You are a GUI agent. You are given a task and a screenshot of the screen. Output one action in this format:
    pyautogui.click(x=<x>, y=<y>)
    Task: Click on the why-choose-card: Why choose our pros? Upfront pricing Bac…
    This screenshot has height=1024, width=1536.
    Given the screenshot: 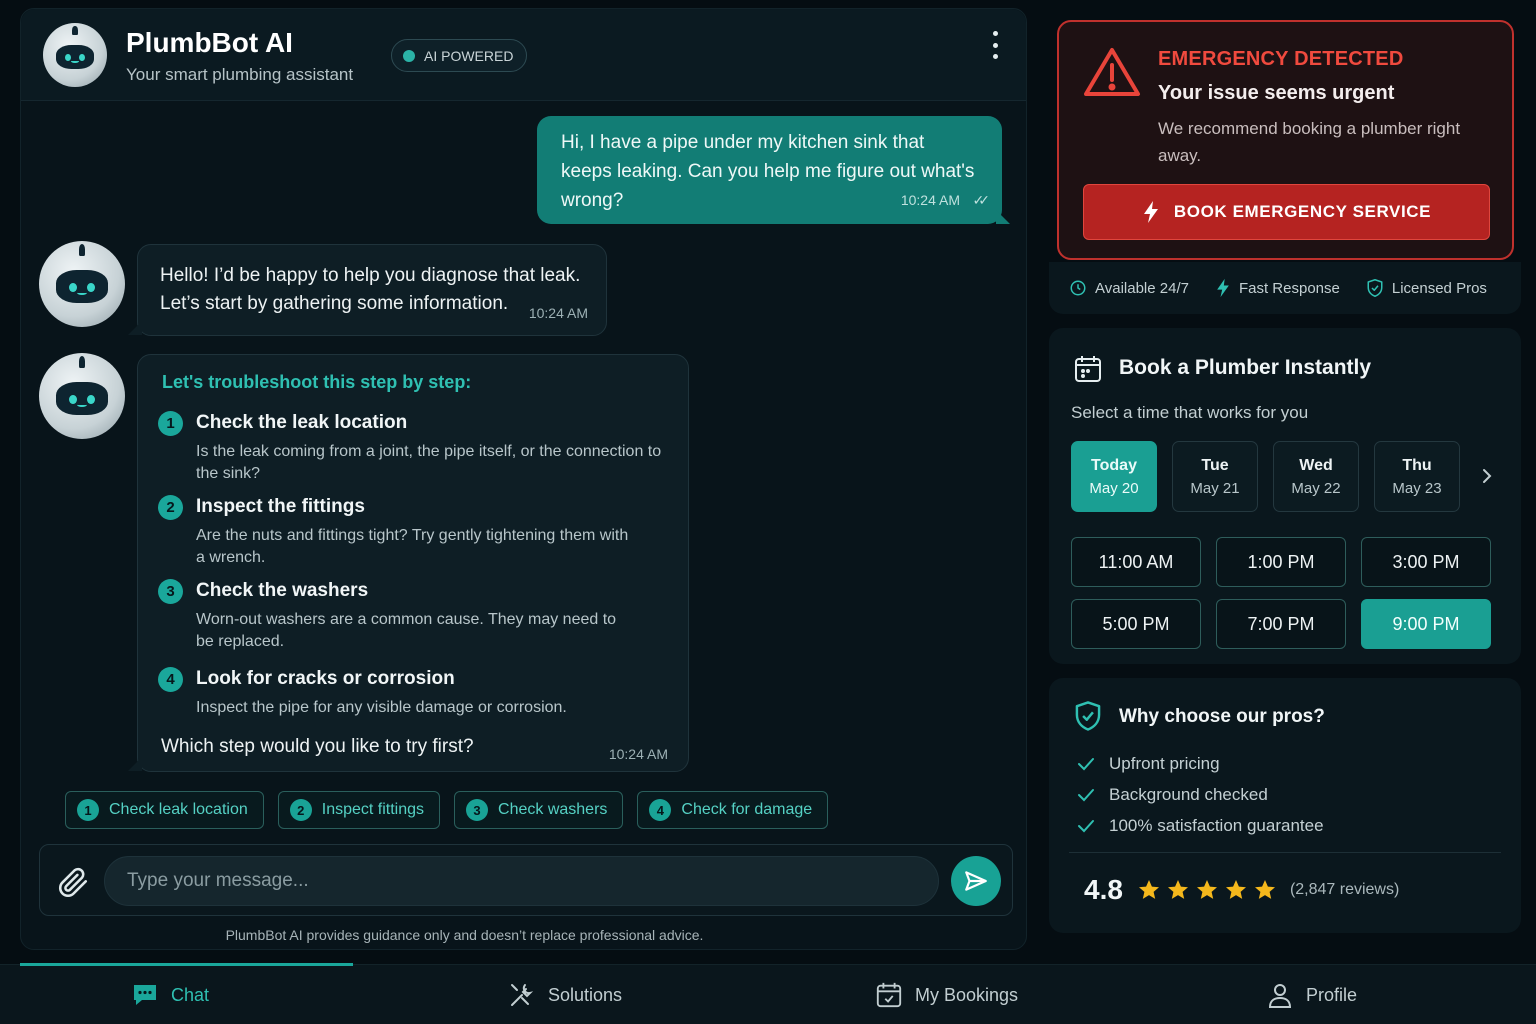 What is the action you would take?
    pyautogui.click(x=1285, y=805)
    